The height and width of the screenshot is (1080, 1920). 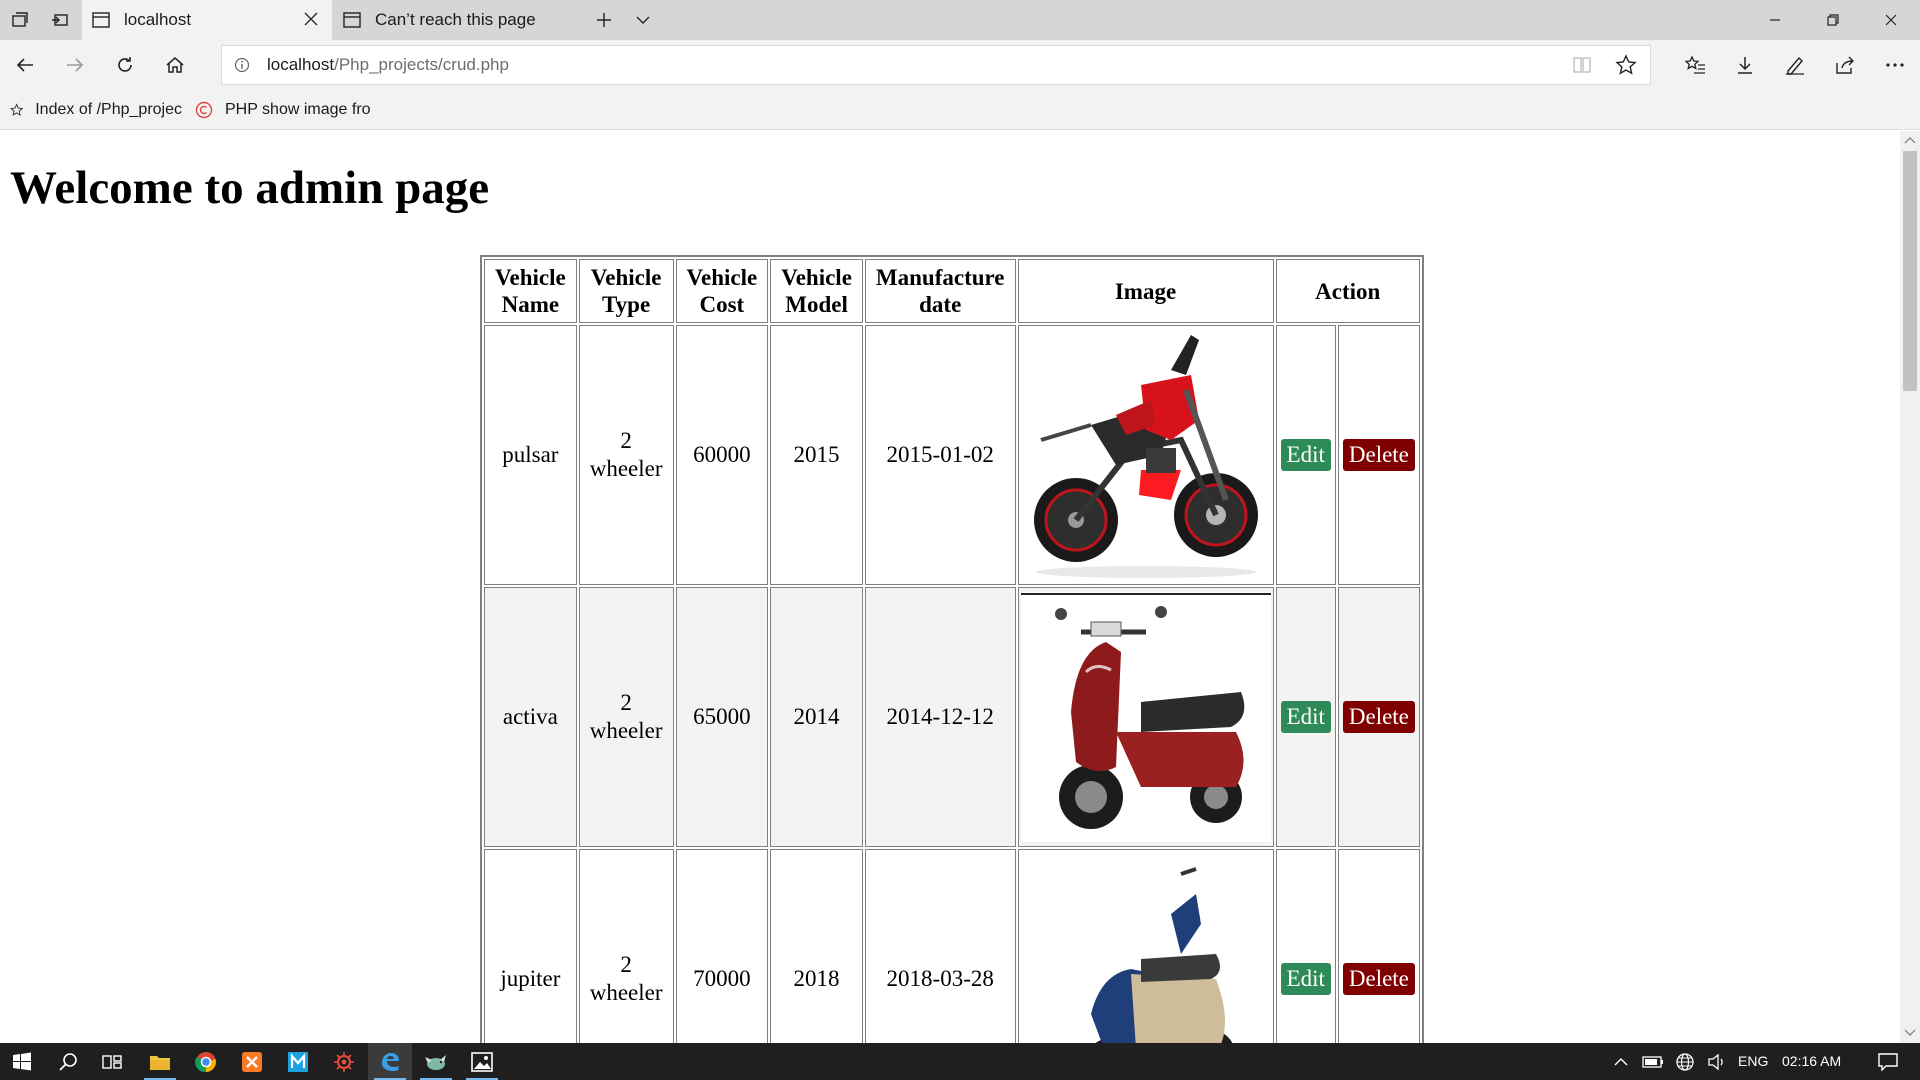 What do you see at coordinates (175, 65) in the screenshot?
I see `home-button` at bounding box center [175, 65].